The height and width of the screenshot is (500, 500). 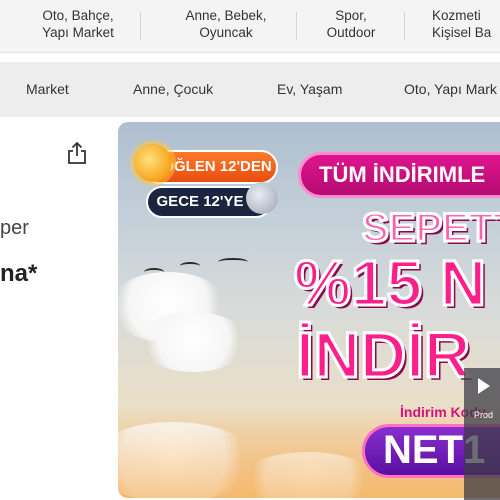 I want to click on category-oto-bahce: Oto, Bahçe, Yapı Market, so click(x=78, y=24).